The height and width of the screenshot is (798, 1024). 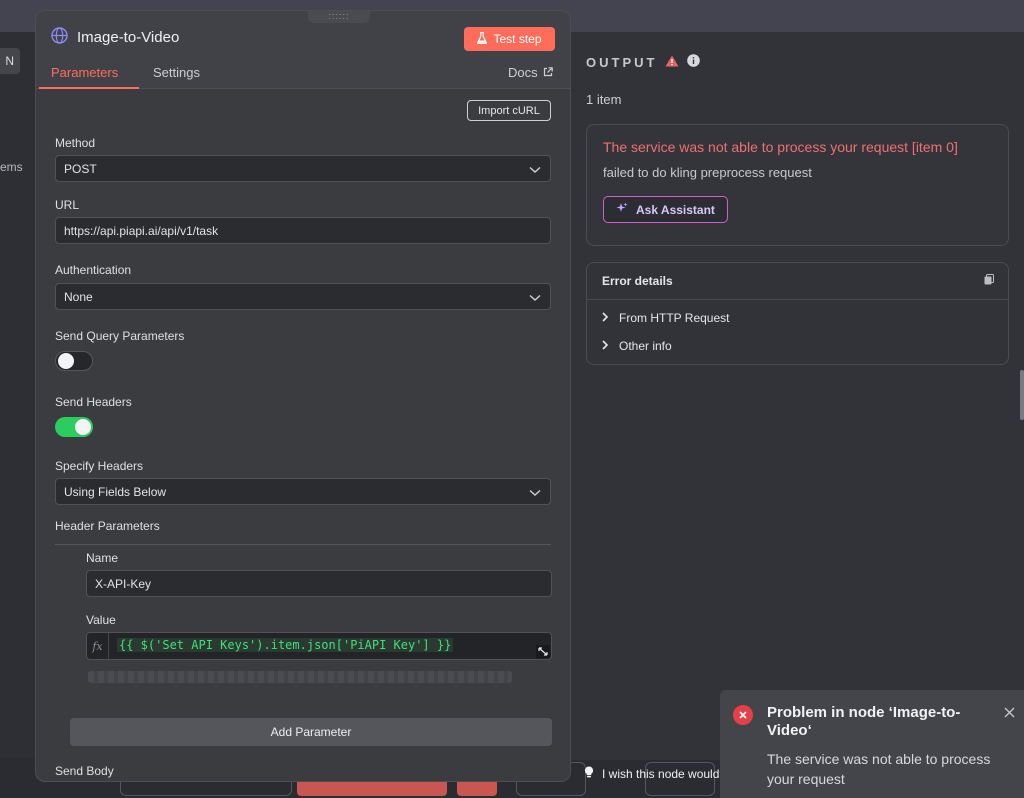 What do you see at coordinates (303, 544) in the screenshot?
I see `header-parameters-divider` at bounding box center [303, 544].